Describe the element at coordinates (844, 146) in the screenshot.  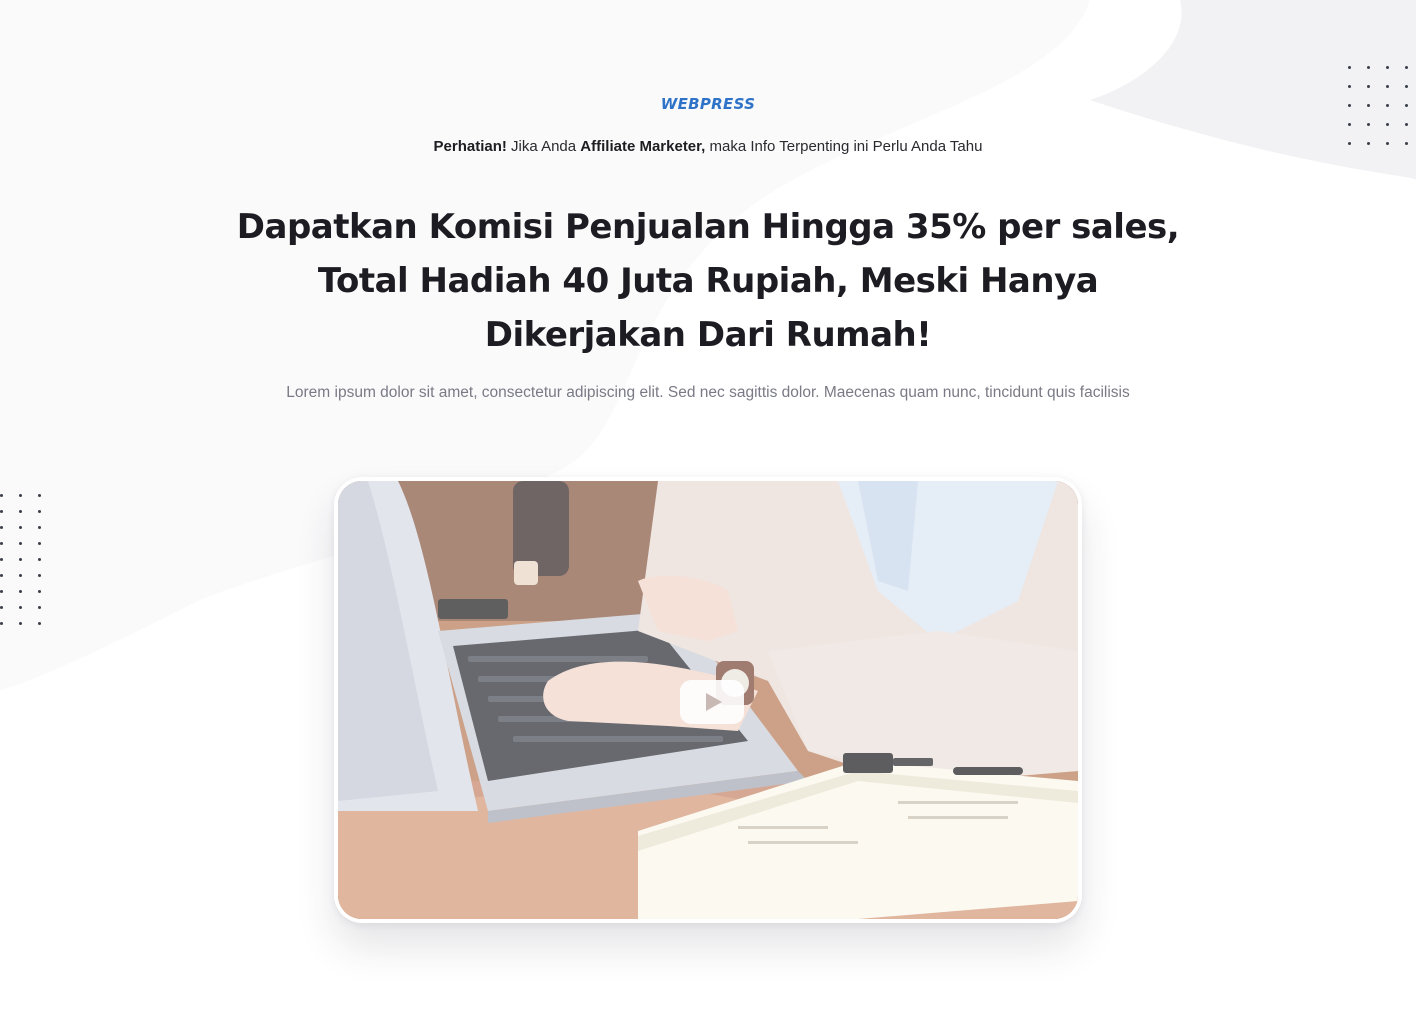
I see `notice-text-2: maka Info Terpenting ini Perlu Anda Tahu` at that location.